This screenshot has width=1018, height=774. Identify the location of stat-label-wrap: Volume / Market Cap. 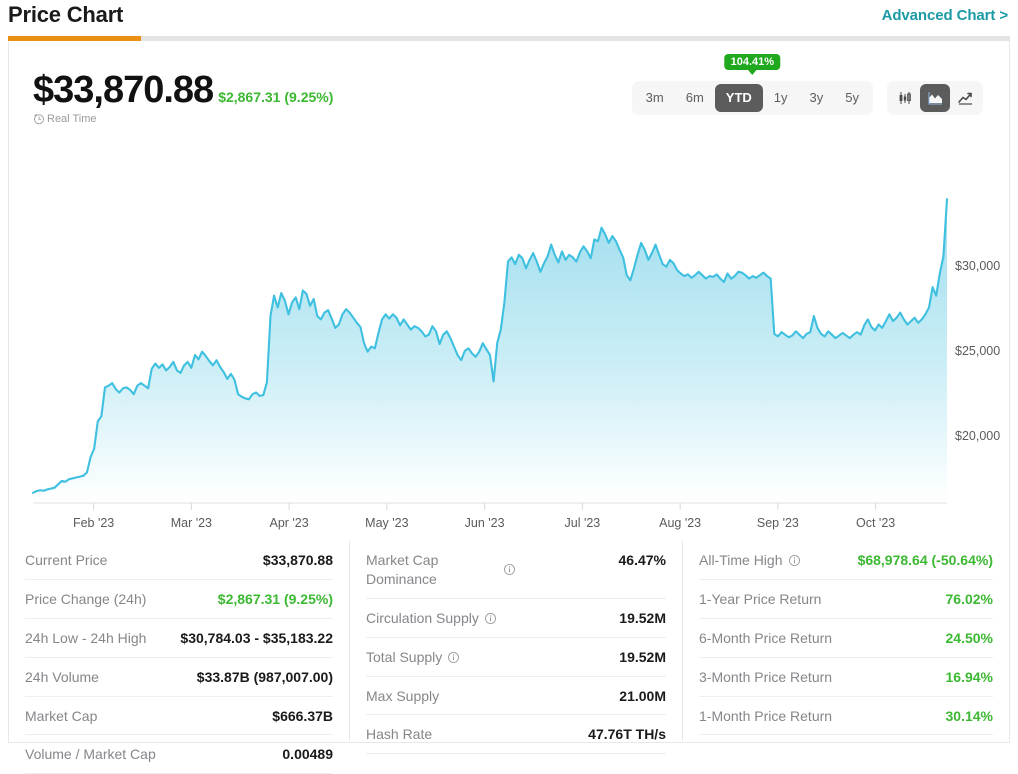
(90, 754).